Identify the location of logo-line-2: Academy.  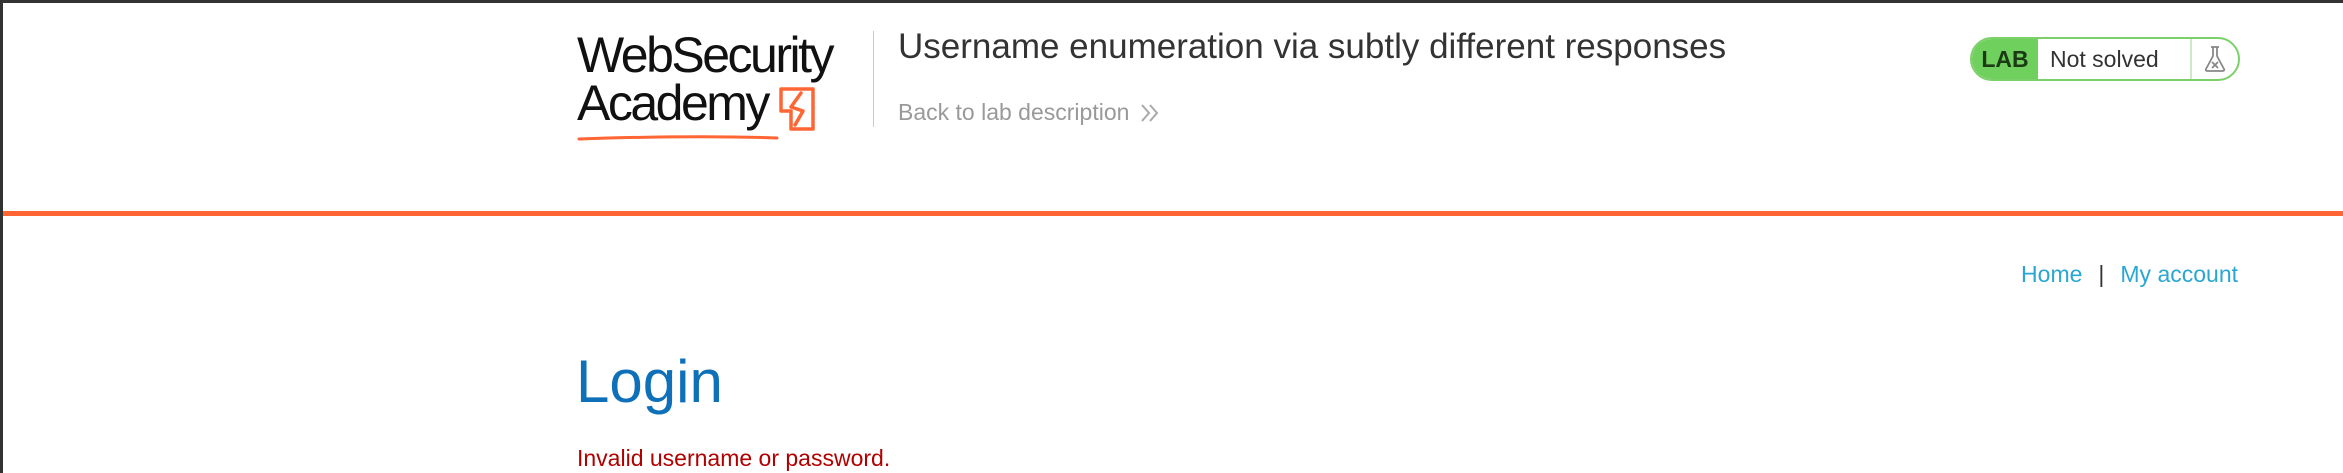
(673, 103).